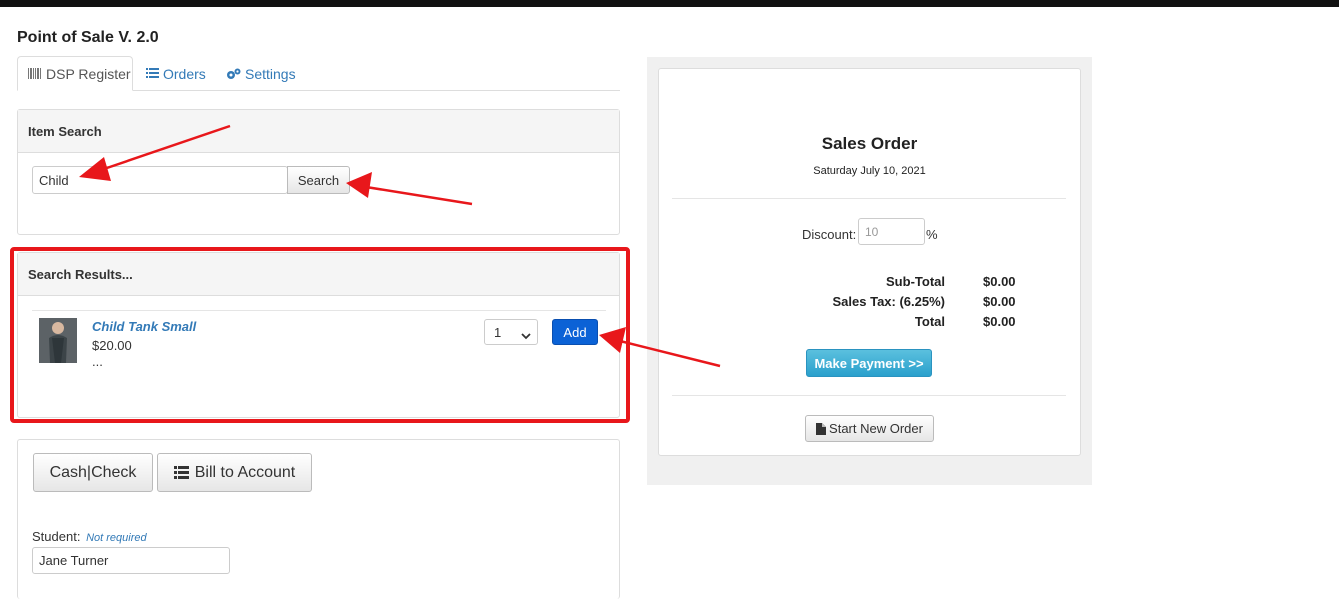 Image resolution: width=1339 pixels, height=599 pixels. Describe the element at coordinates (116, 538) in the screenshot. I see `student-hint: Not required` at that location.